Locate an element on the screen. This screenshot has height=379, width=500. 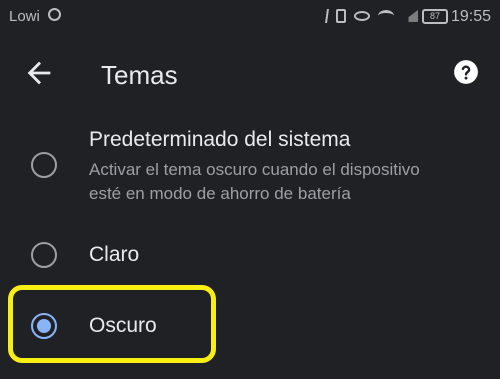
bluetooth-icon is located at coordinates (323, 16).